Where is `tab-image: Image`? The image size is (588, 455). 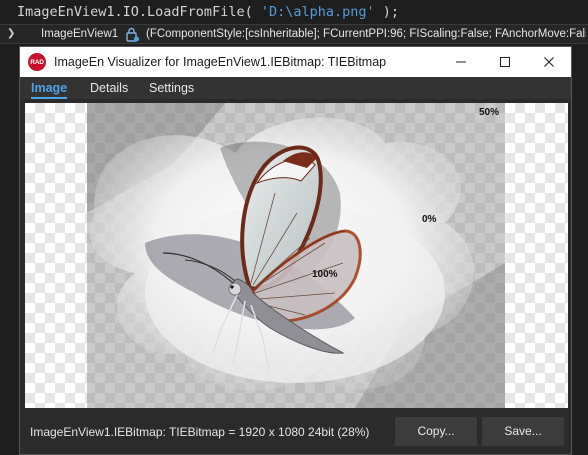
tab-image: Image is located at coordinates (49, 88).